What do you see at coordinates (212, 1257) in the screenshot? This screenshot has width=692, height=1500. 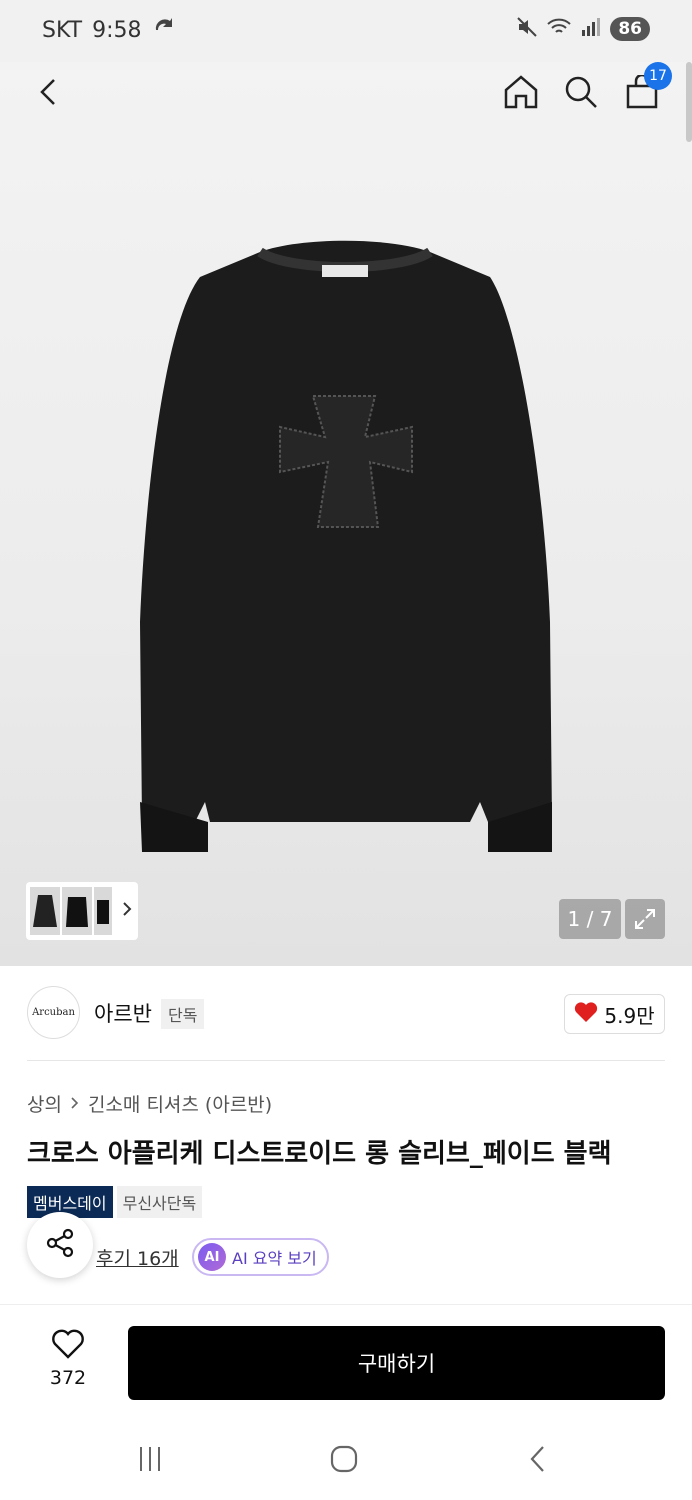 I see `ai-badge: AI` at bounding box center [212, 1257].